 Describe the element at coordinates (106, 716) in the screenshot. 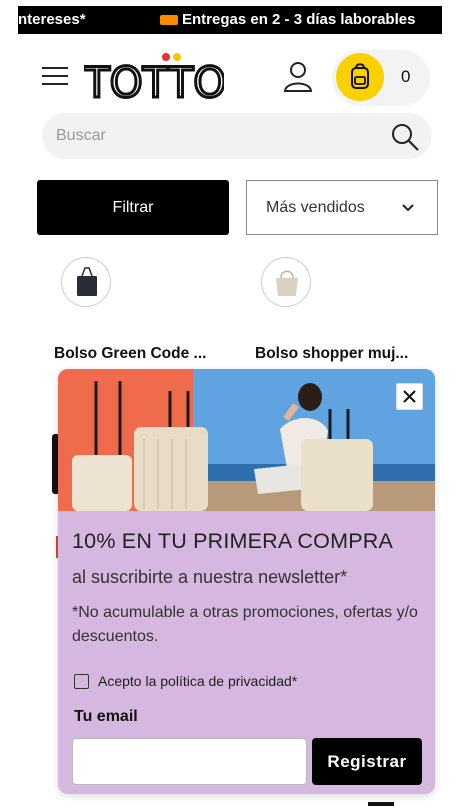

I see `email-label: Tu email` at that location.